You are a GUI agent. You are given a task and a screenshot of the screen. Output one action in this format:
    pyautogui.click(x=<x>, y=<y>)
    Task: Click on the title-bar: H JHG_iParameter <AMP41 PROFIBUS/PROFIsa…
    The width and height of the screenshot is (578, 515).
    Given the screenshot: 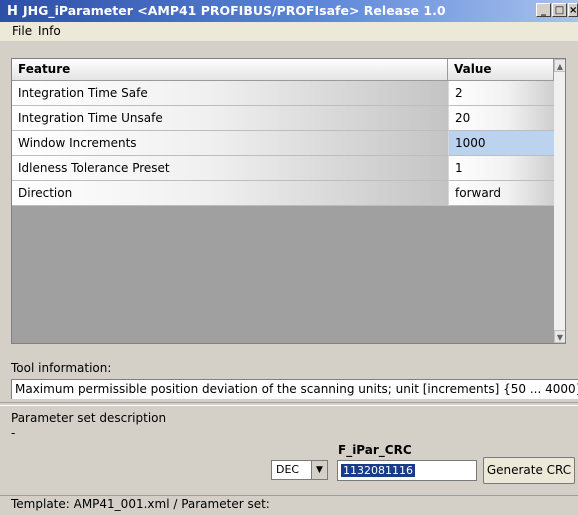 What is the action you would take?
    pyautogui.click(x=289, y=11)
    